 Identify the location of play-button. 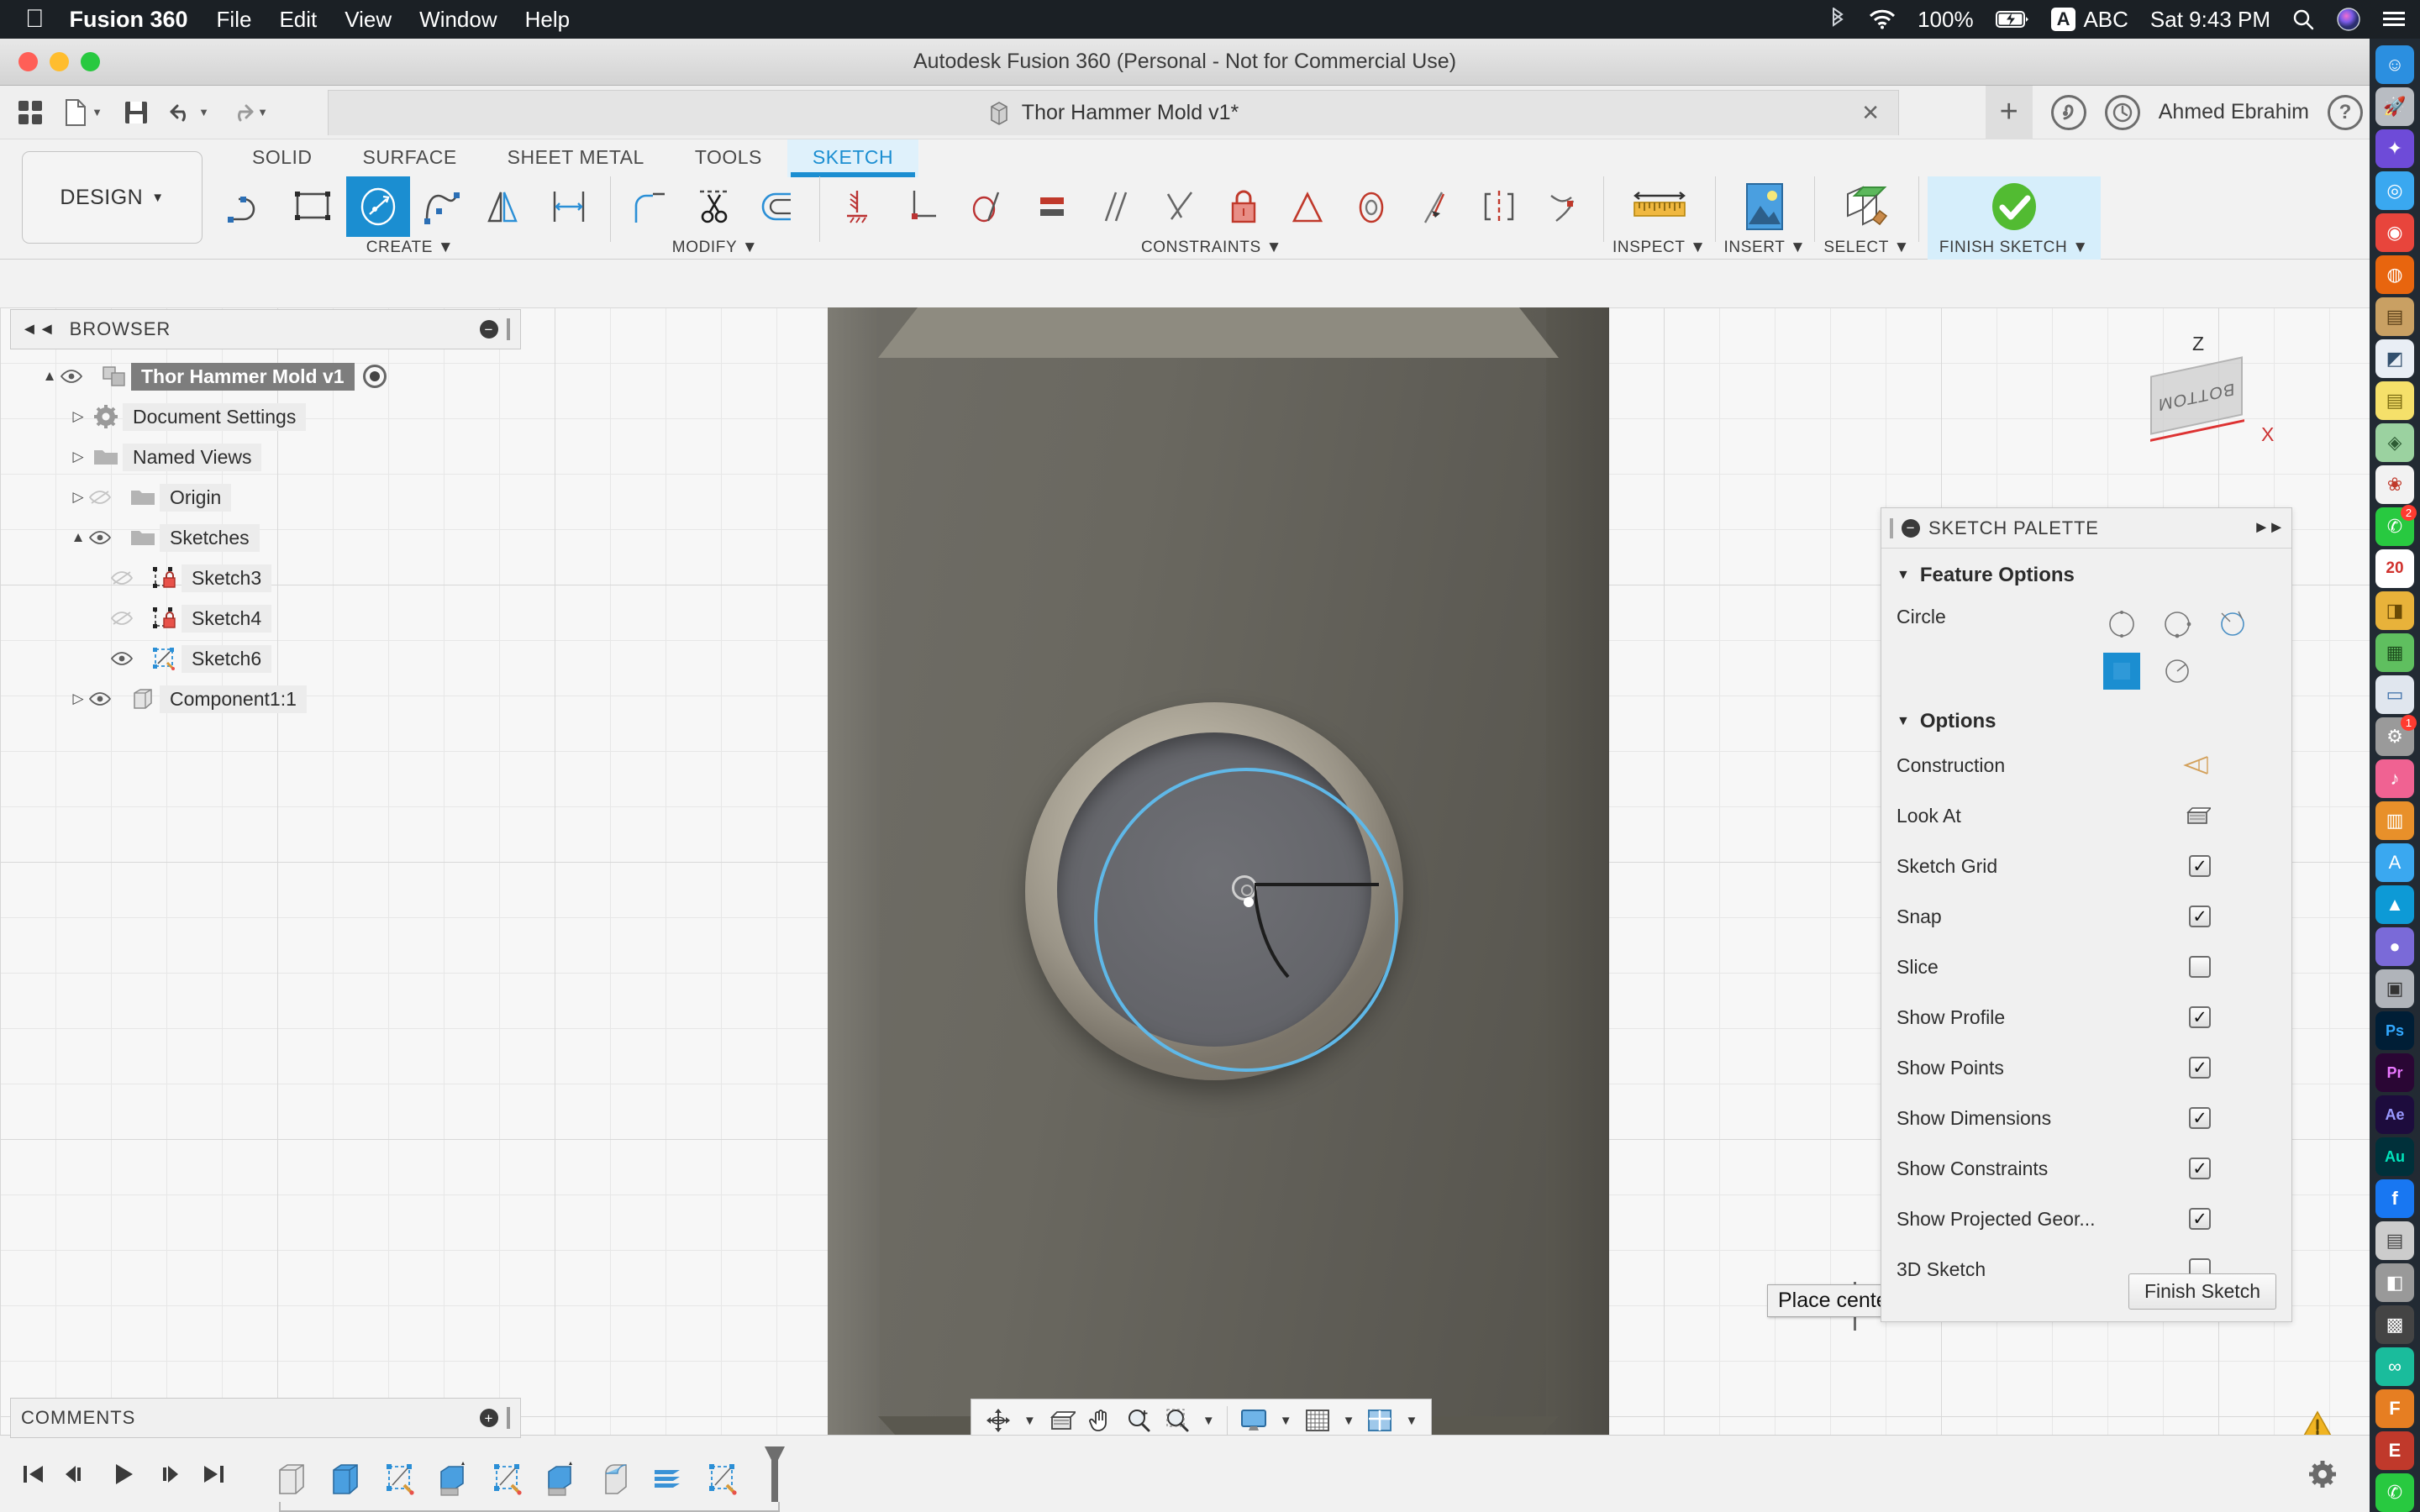
(124, 1474).